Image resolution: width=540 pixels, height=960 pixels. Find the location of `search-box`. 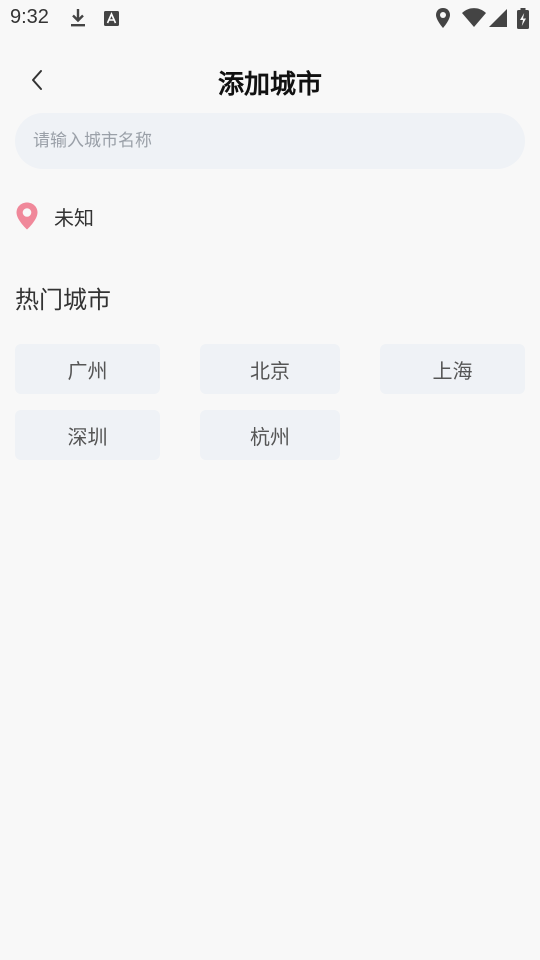

search-box is located at coordinates (270, 141).